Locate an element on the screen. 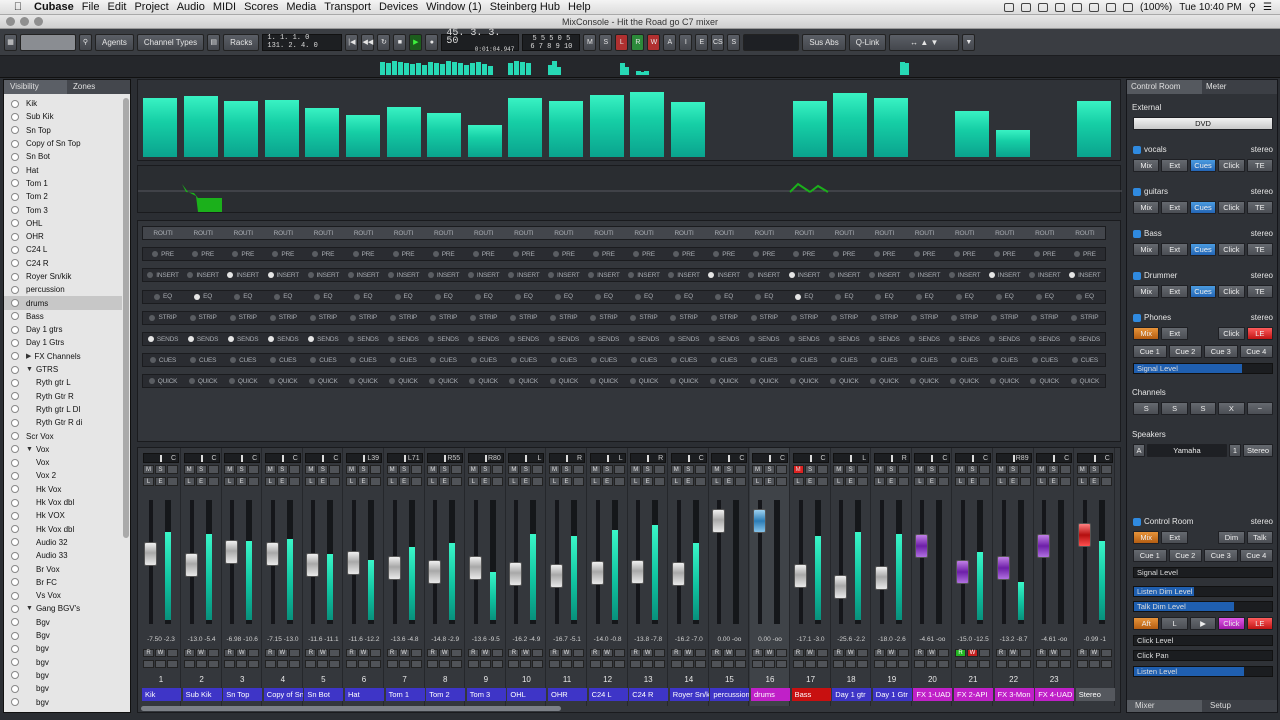  channel-name: FX 1-UAD is located at coordinates (933, 694).